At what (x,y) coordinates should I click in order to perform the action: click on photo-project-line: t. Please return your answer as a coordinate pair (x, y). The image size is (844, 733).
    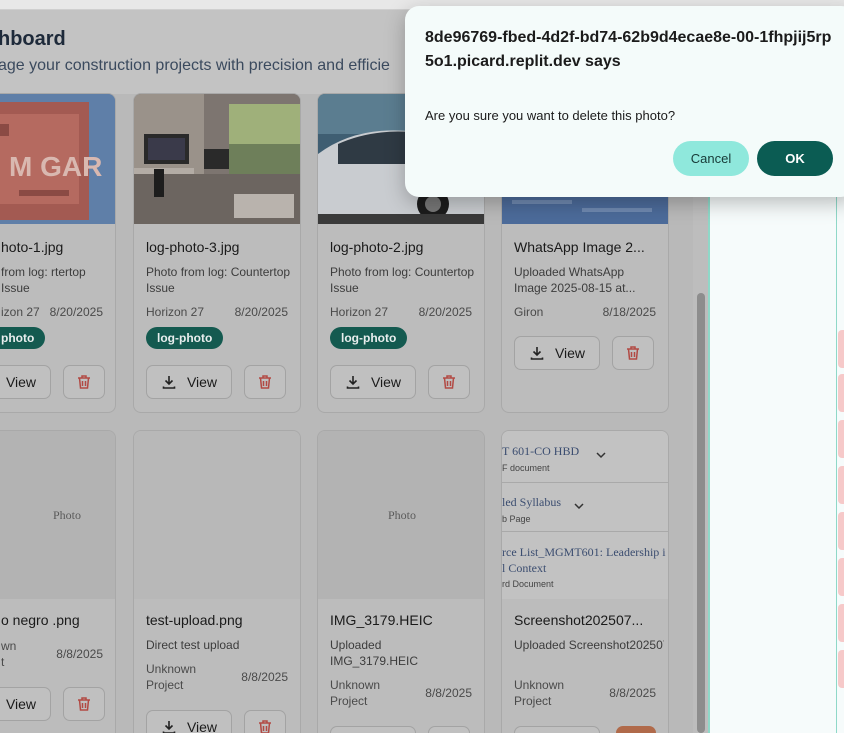
    Looking at the image, I should click on (3, 662).